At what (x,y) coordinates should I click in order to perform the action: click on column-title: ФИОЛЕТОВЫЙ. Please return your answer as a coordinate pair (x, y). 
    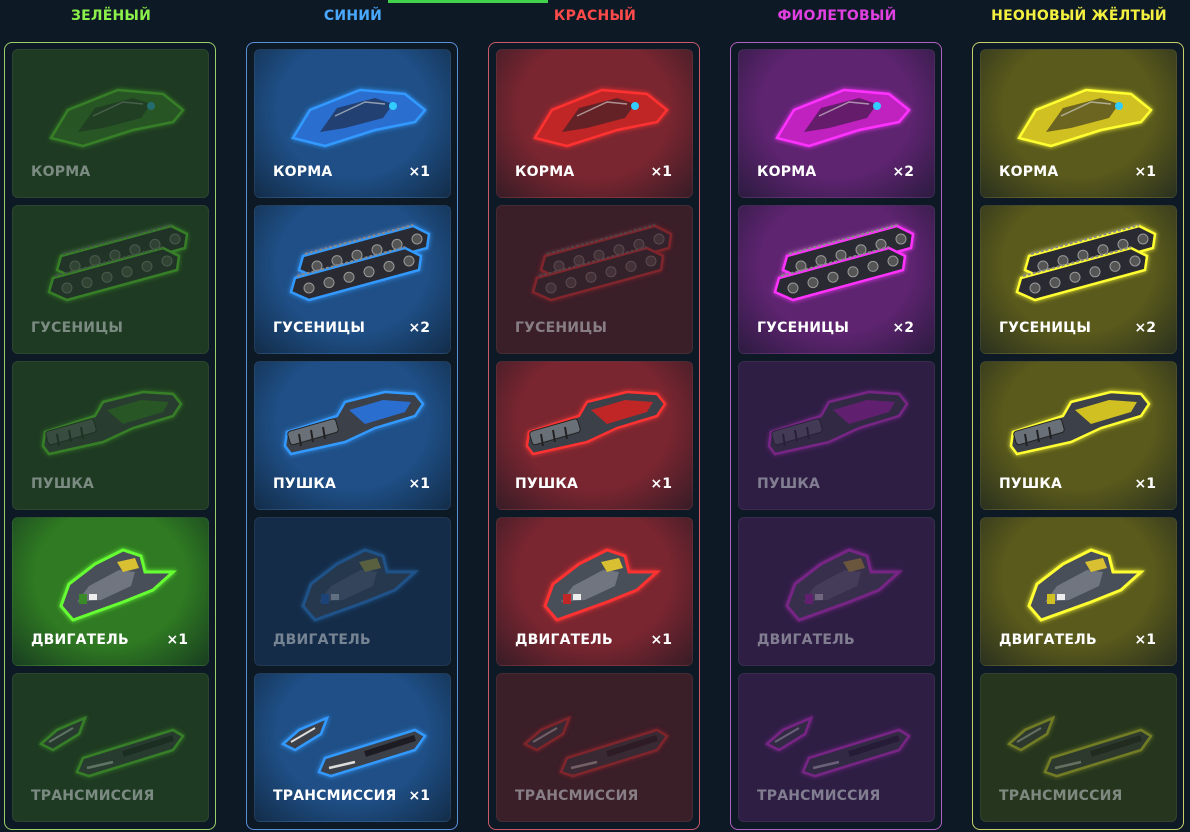
    Looking at the image, I should click on (837, 16).